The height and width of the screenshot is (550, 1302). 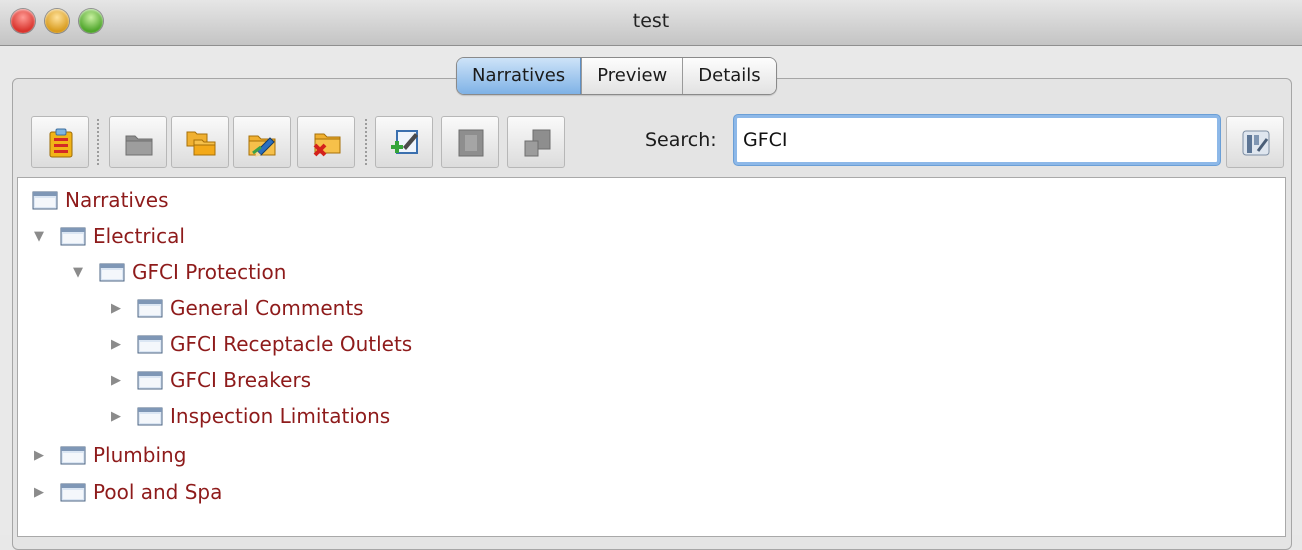 I want to click on copy-folder-button, so click(x=200, y=142).